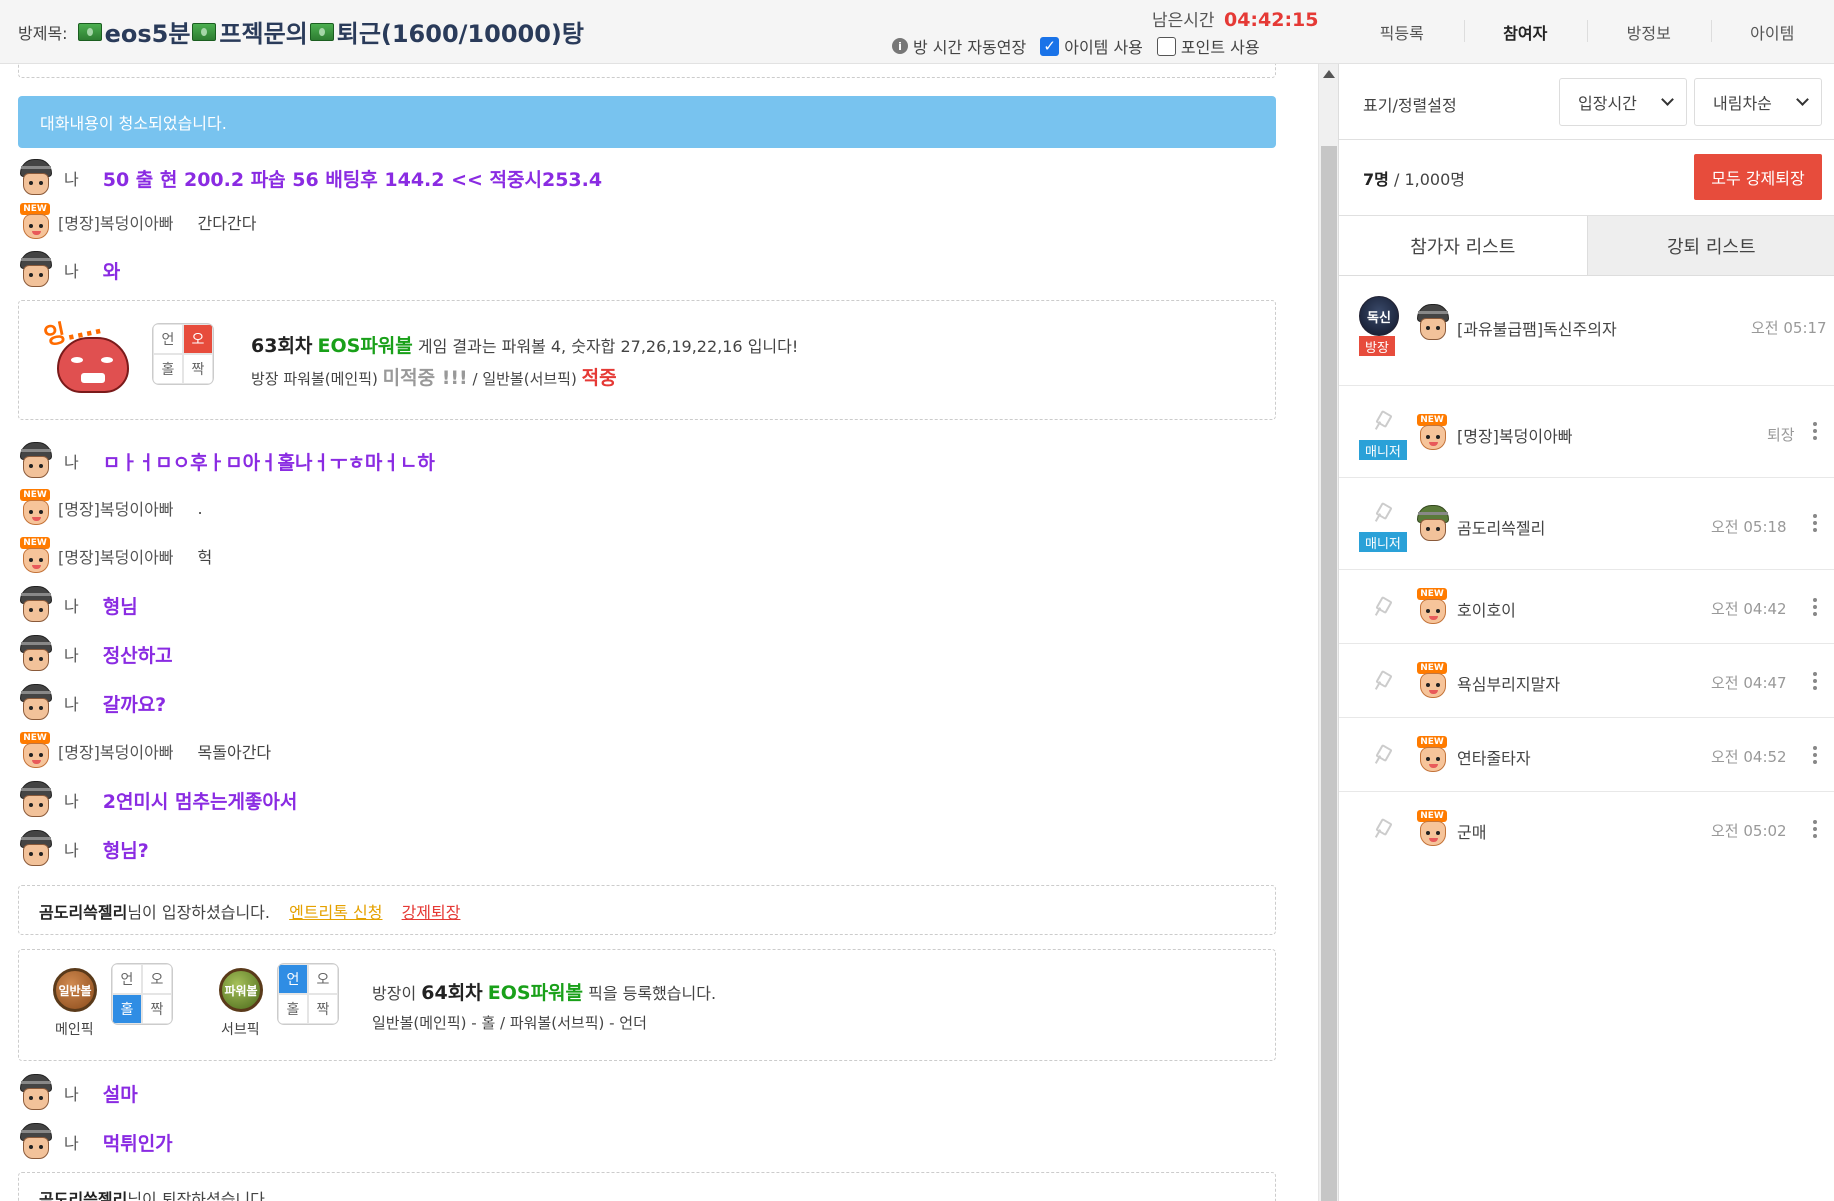  I want to click on message-text: 형님?, so click(125, 850).